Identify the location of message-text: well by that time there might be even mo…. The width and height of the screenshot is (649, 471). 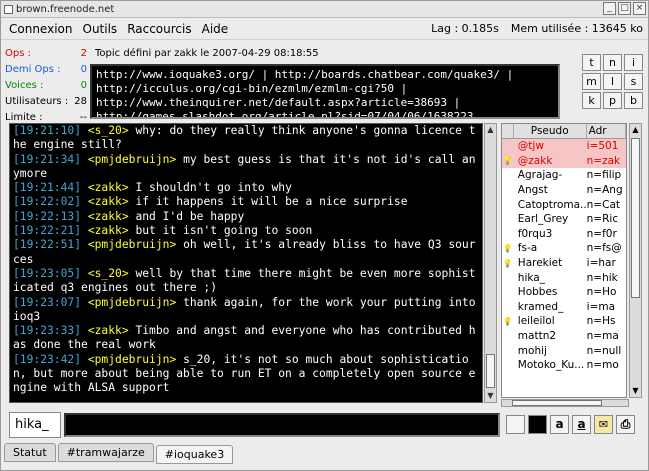
(244, 280).